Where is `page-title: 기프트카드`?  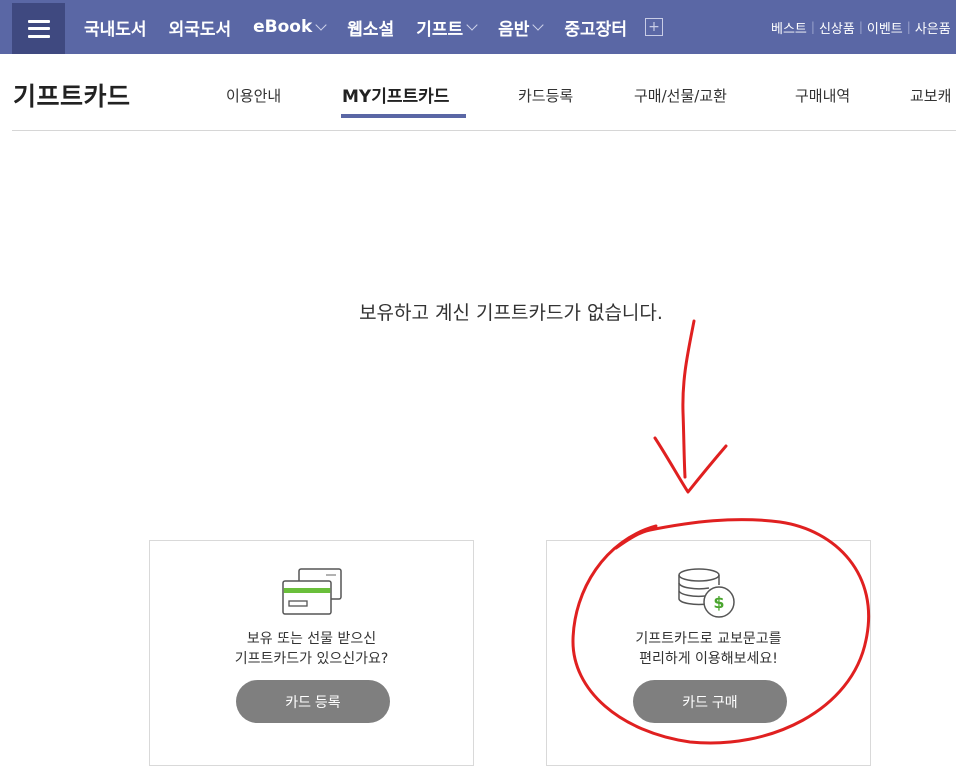
page-title: 기프트카드 is located at coordinates (72, 96).